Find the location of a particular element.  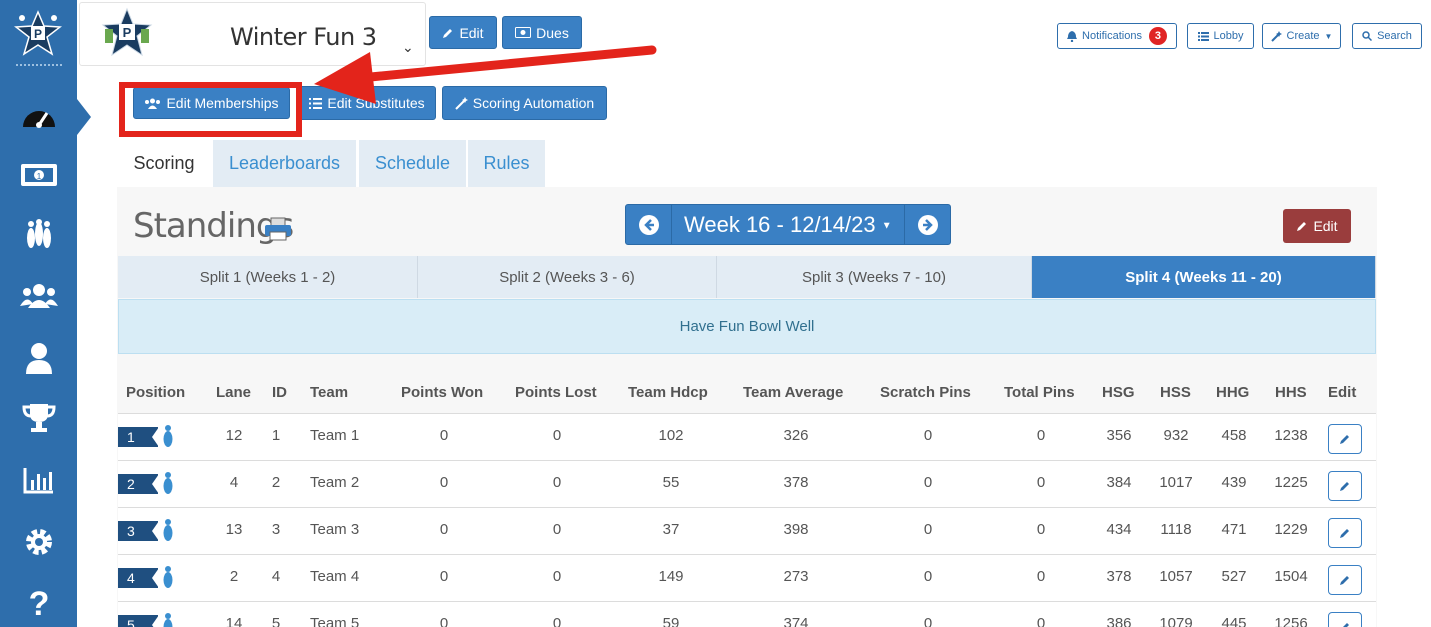

lobby-button: Lobby is located at coordinates (1220, 36).